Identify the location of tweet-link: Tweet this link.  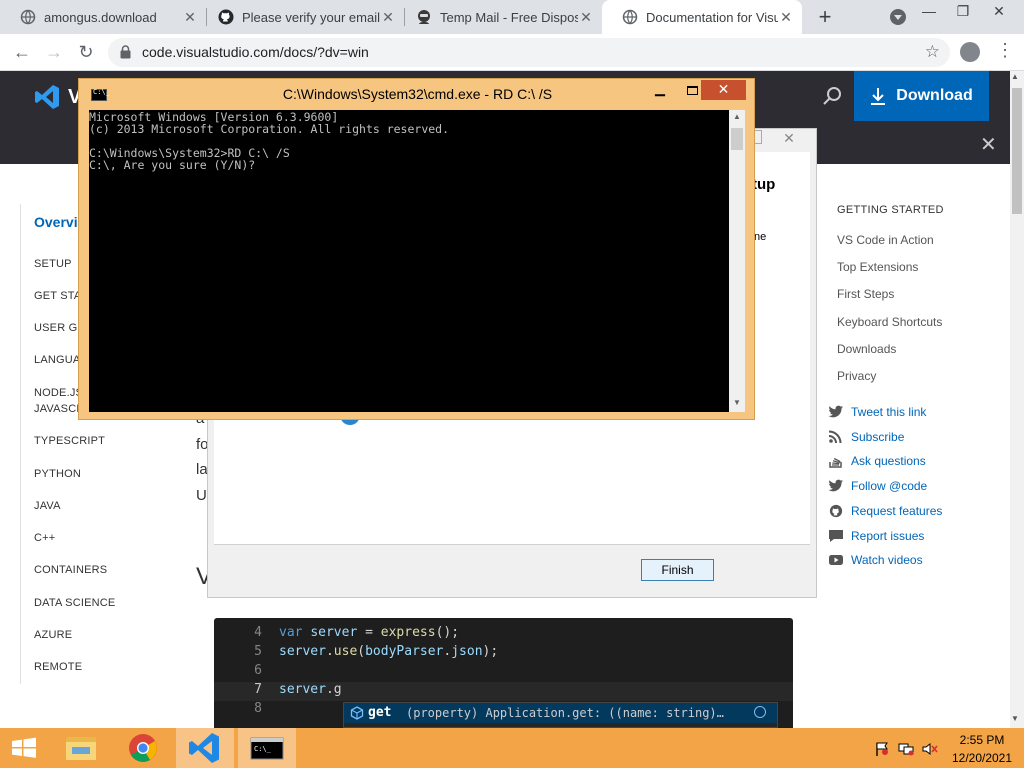
(877, 412).